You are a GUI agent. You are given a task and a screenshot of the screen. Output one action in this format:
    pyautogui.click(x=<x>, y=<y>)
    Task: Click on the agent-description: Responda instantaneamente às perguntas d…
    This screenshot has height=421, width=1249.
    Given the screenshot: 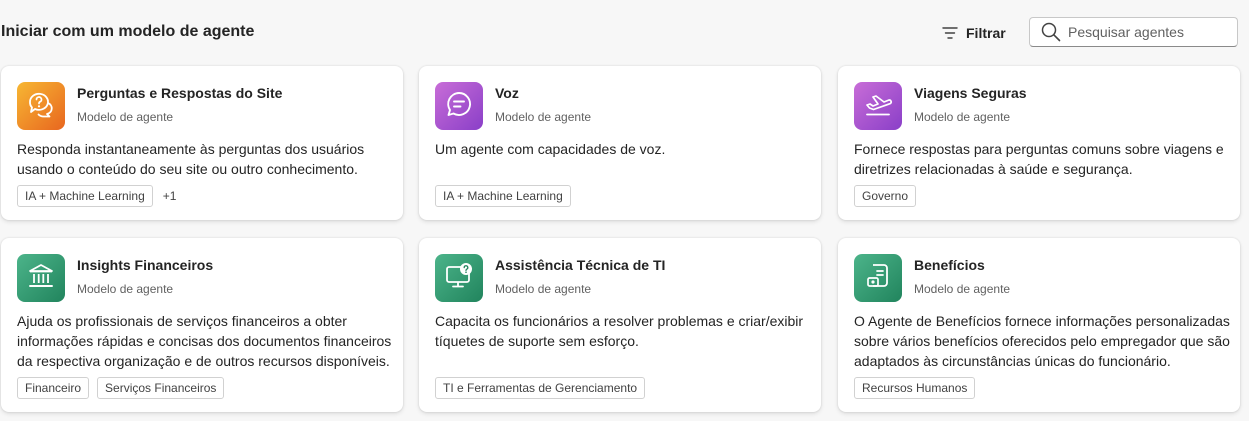 What is the action you would take?
    pyautogui.click(x=191, y=159)
    